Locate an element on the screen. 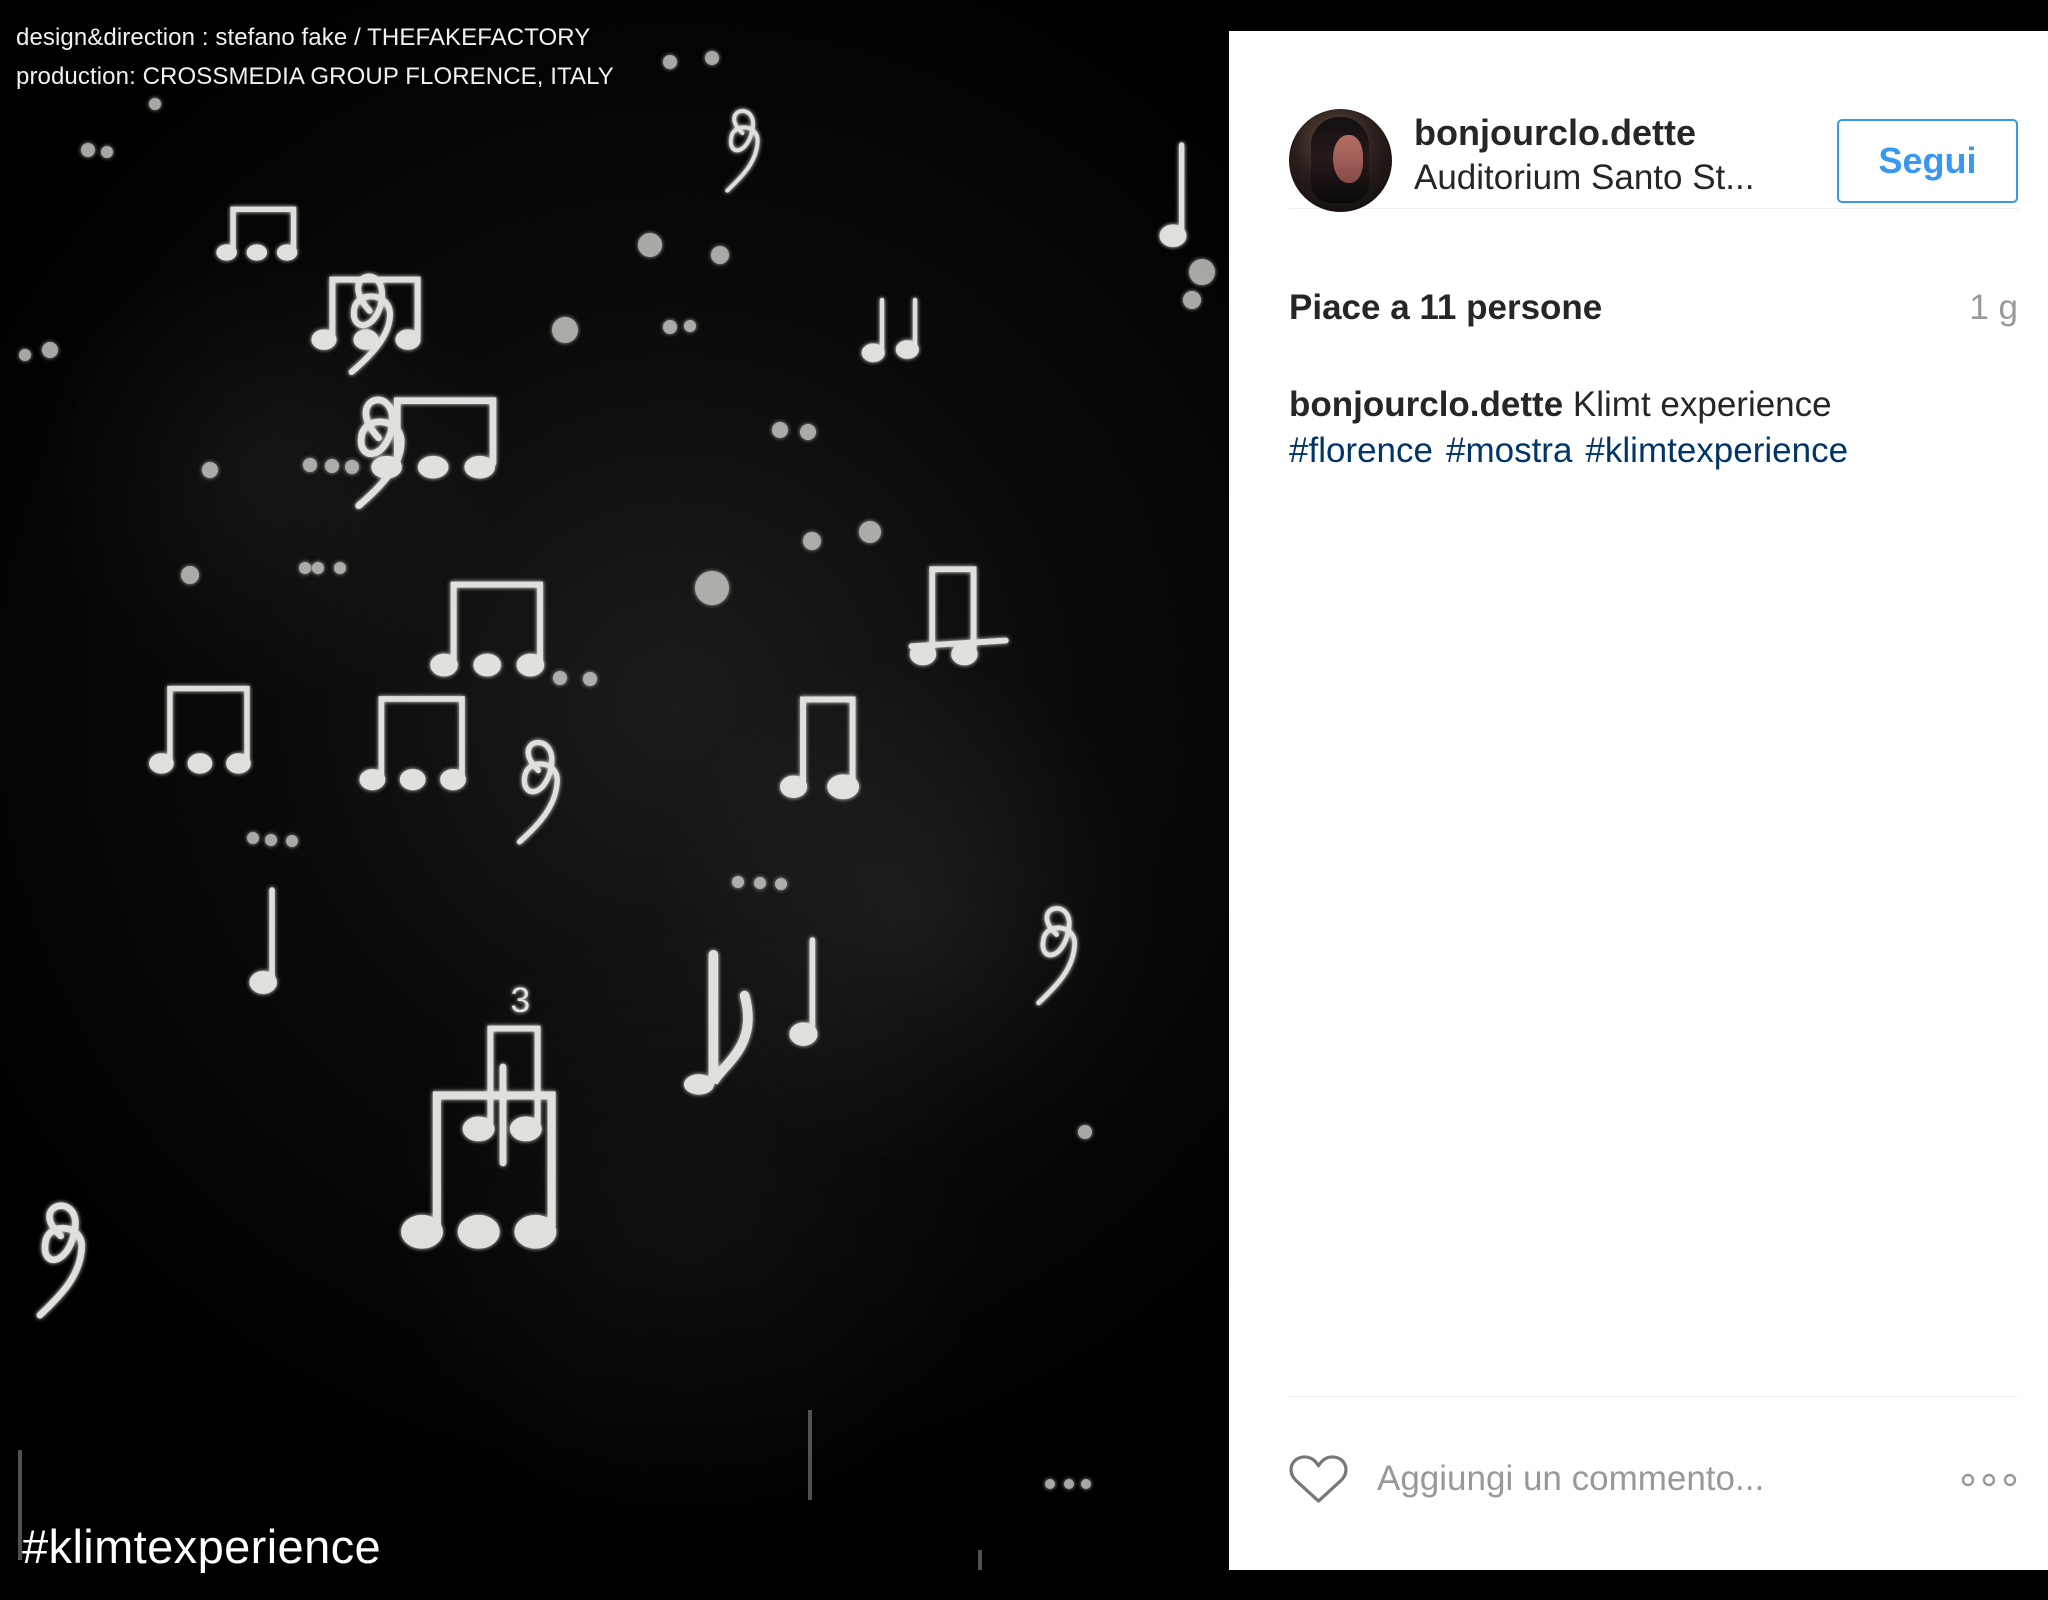  caption-hashtags: #florence #mostra #klimtexperience is located at coordinates (1653, 451).